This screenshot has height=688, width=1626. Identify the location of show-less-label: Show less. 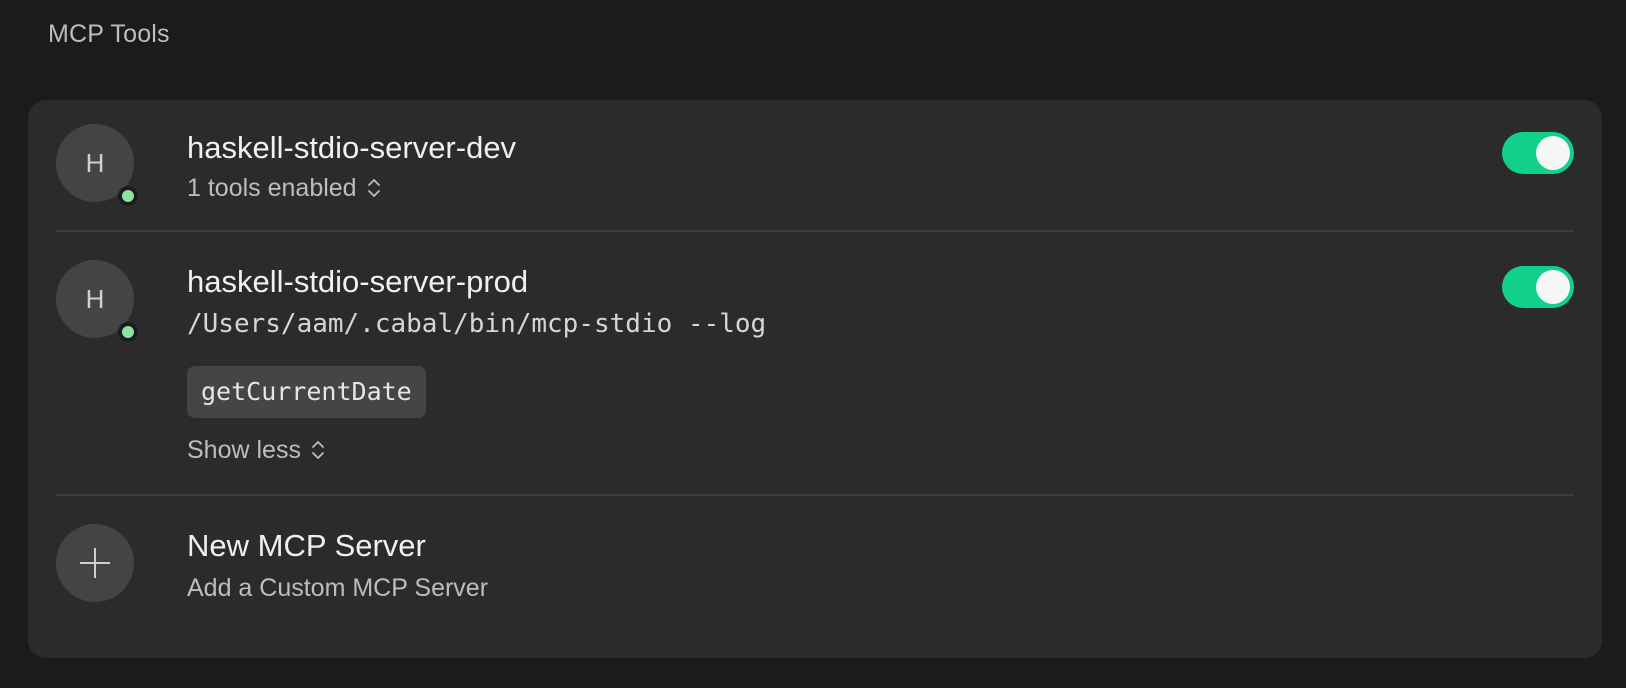
(244, 450).